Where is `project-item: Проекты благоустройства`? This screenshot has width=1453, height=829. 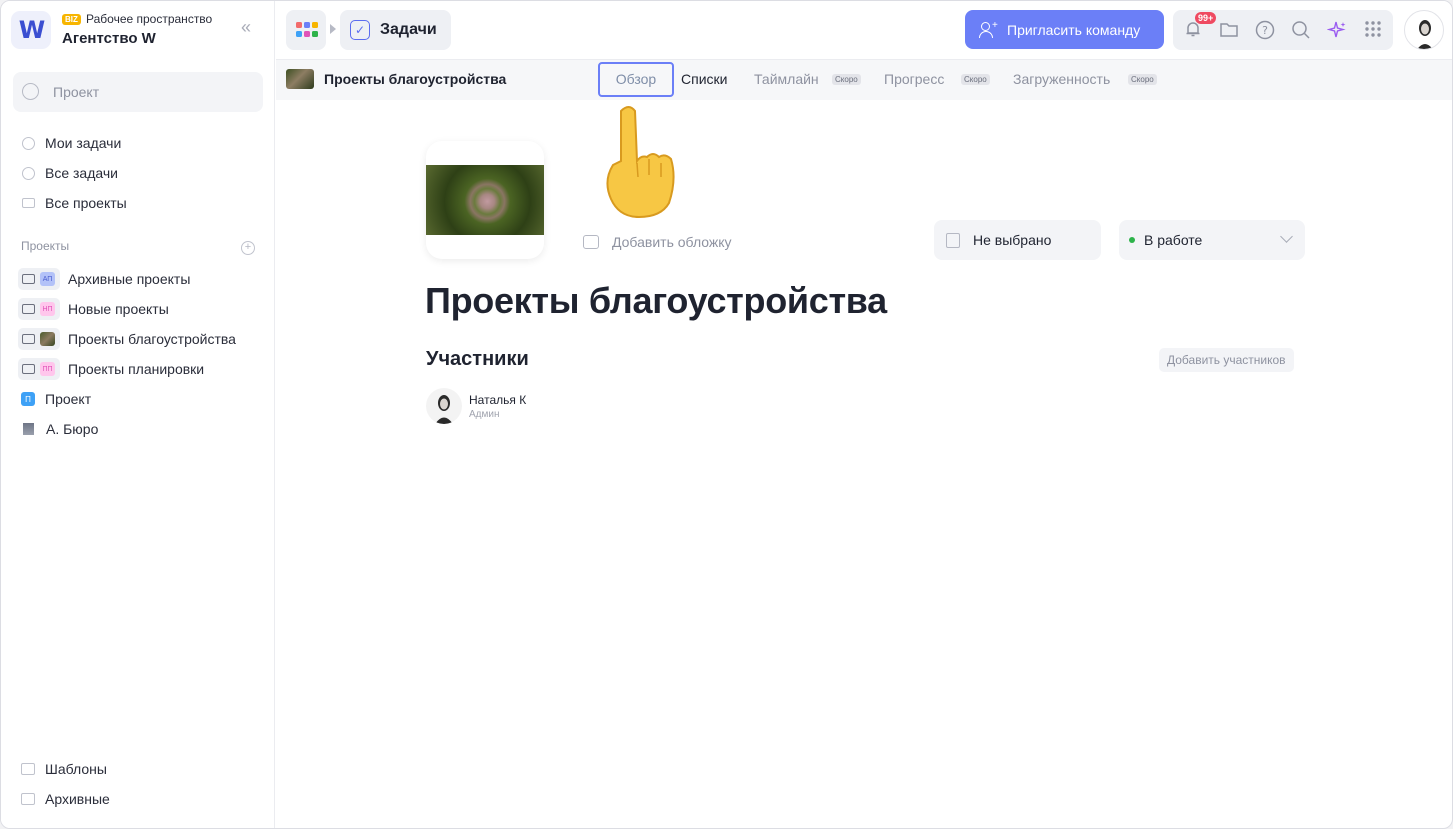
project-item: Проекты благоустройства is located at coordinates (127, 339).